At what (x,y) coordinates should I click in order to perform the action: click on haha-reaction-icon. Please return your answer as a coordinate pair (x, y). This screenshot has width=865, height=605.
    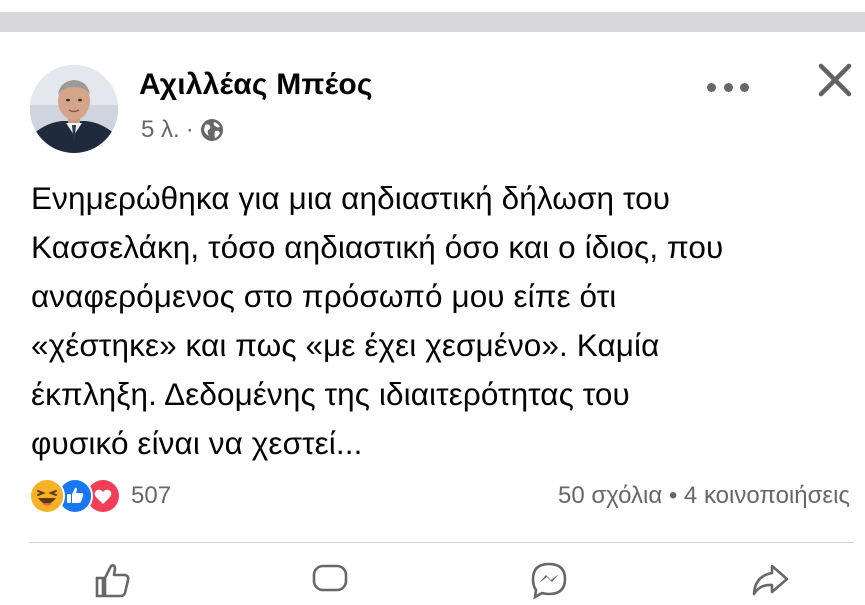
    Looking at the image, I should click on (47, 496).